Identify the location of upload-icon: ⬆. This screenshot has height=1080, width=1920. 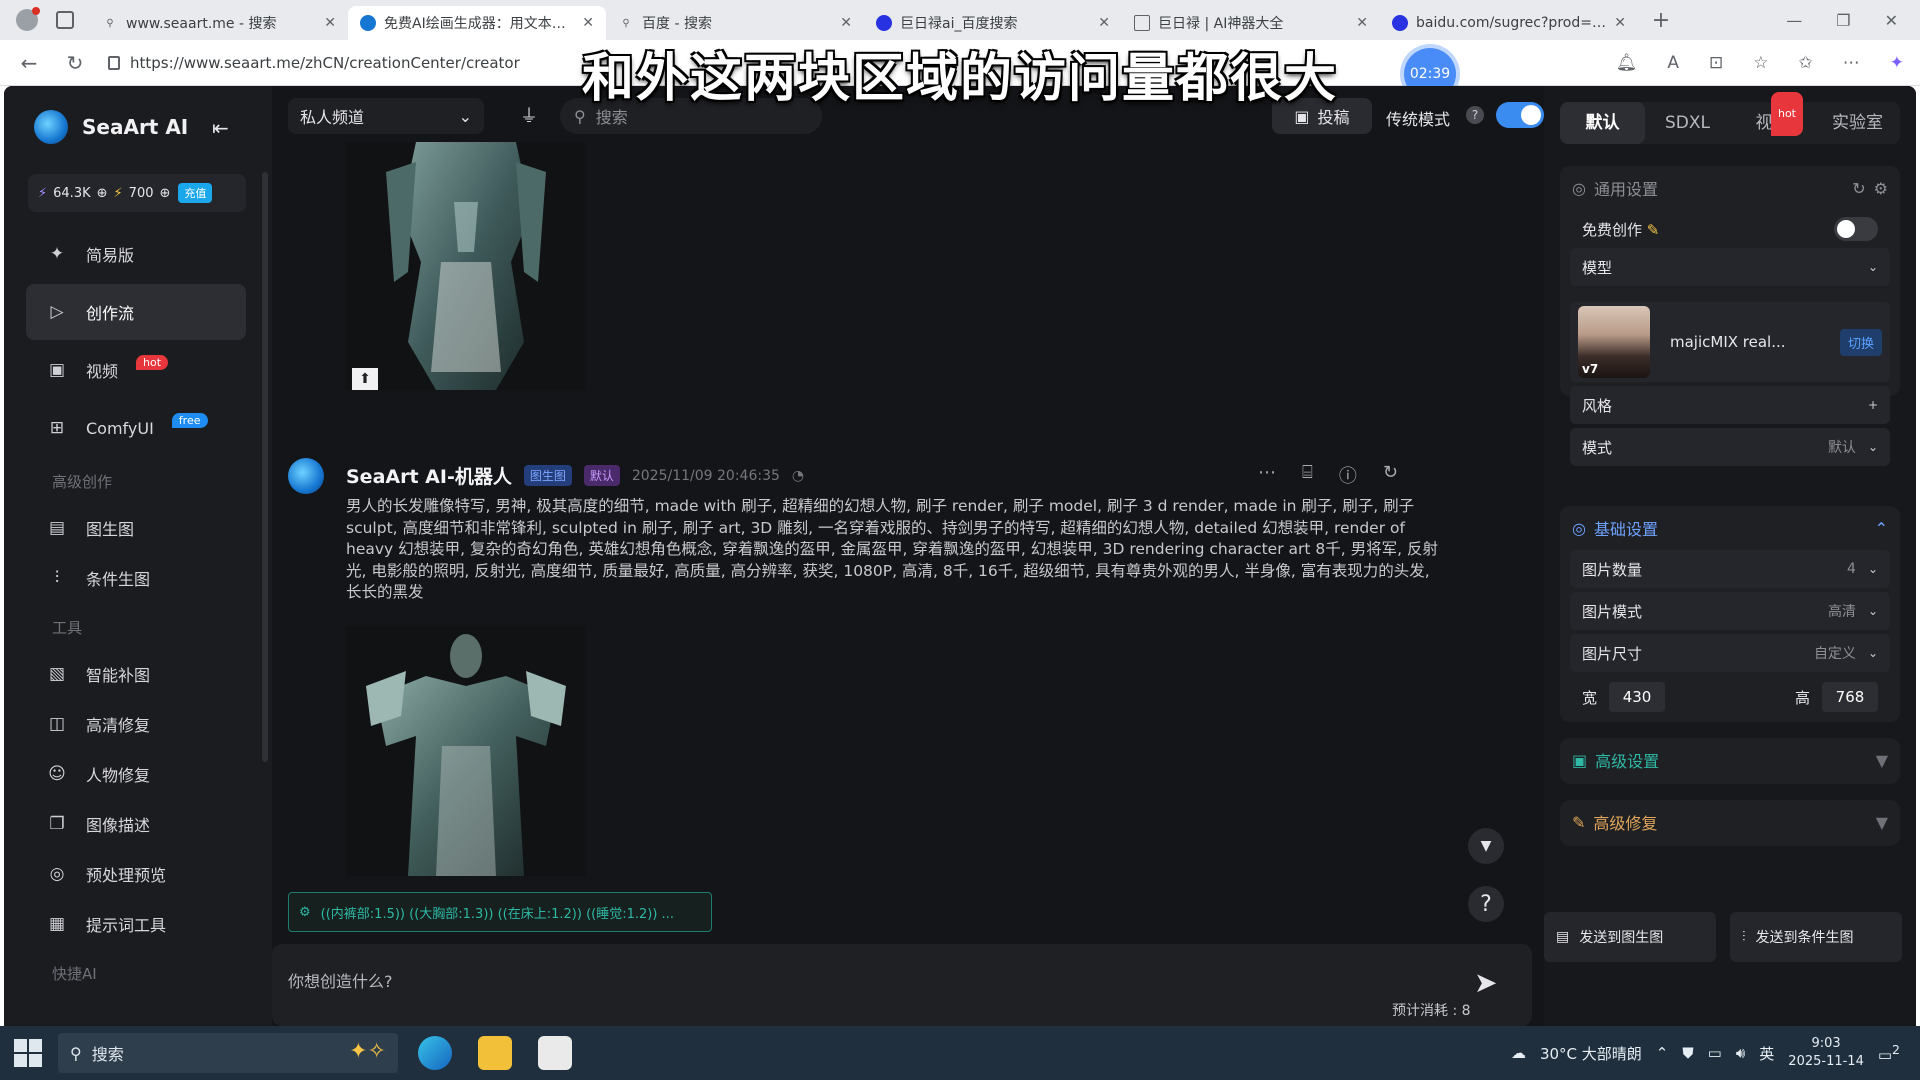
(365, 379).